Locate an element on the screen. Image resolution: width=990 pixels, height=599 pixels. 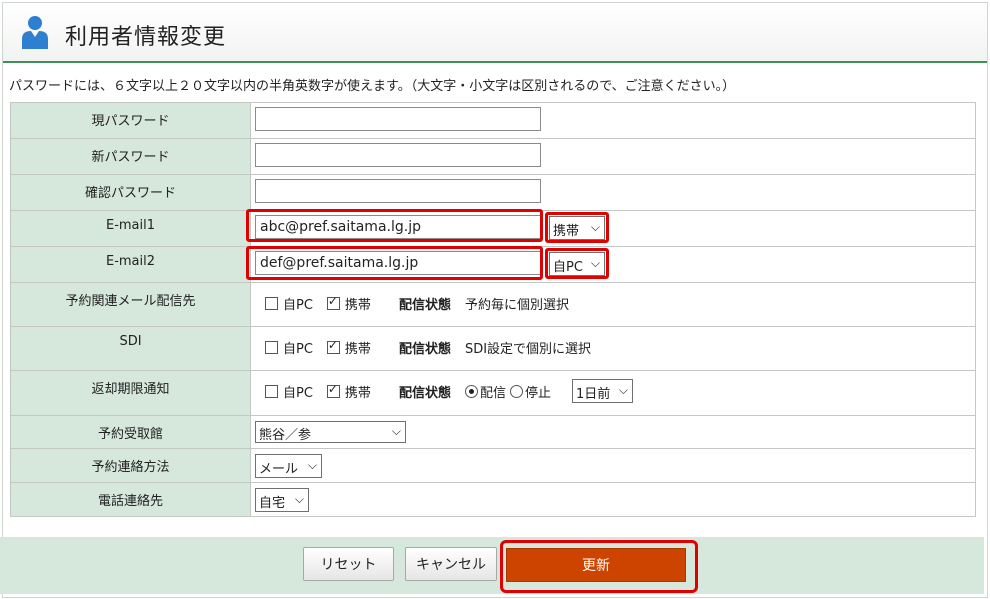
new-password-input is located at coordinates (398, 155).